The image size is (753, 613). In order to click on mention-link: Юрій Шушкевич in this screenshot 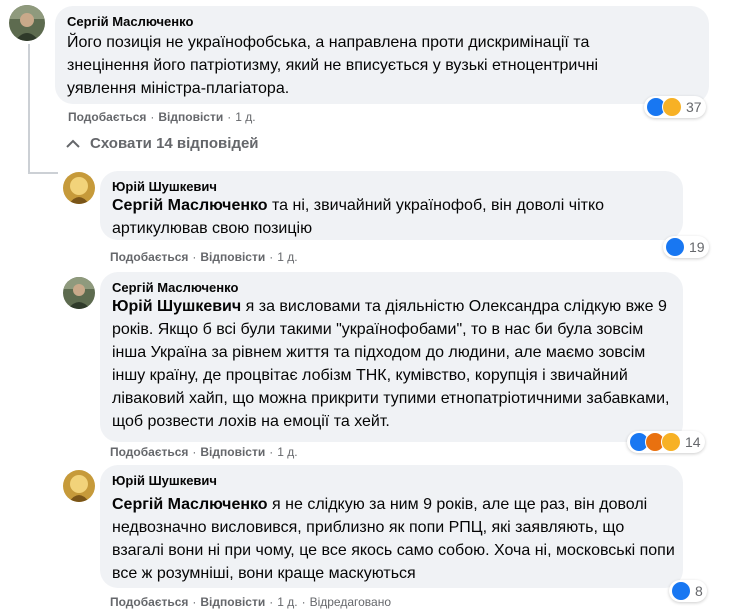, I will do `click(176, 306)`.